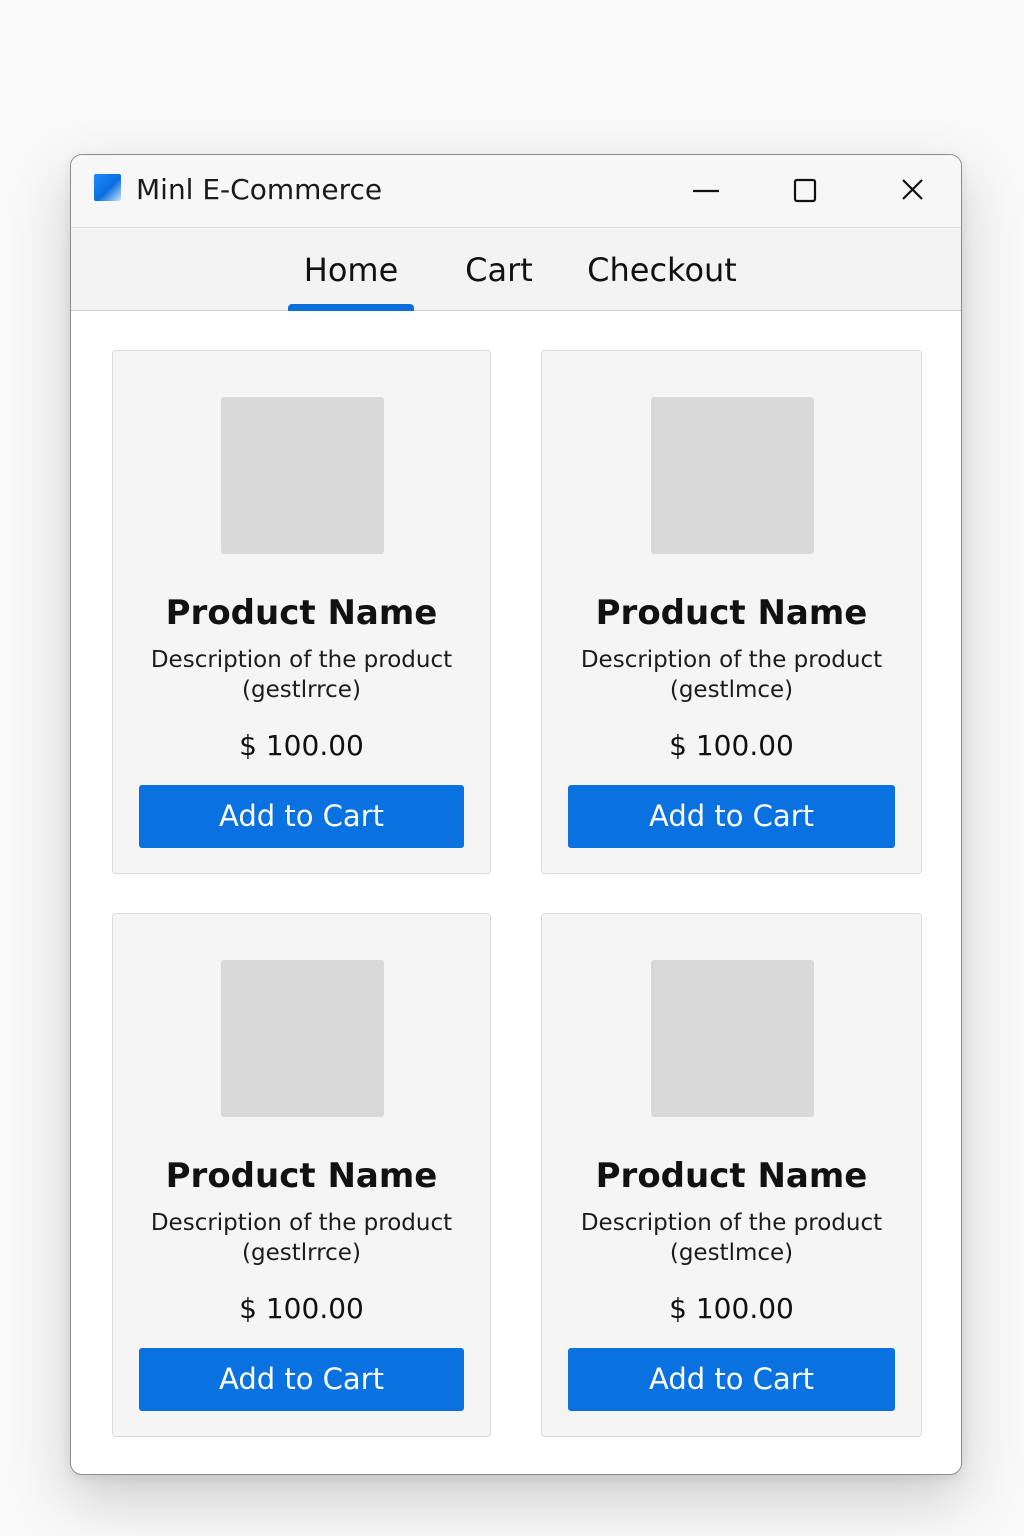 The image size is (1024, 1536). I want to click on close-button, so click(913, 191).